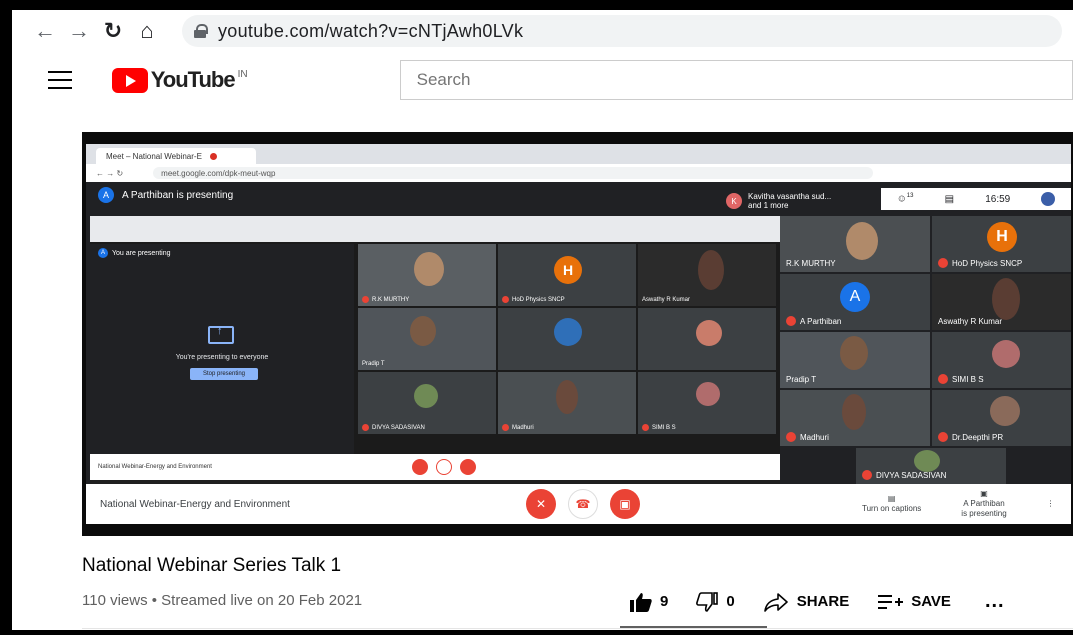  I want to click on tile-aswathy: Aswathy R Kumar, so click(1001, 302).